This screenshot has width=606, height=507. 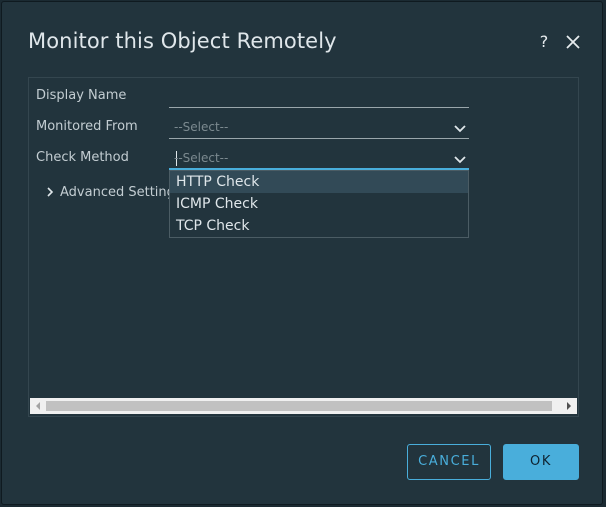 I want to click on scroll-left-icon, so click(x=38, y=406).